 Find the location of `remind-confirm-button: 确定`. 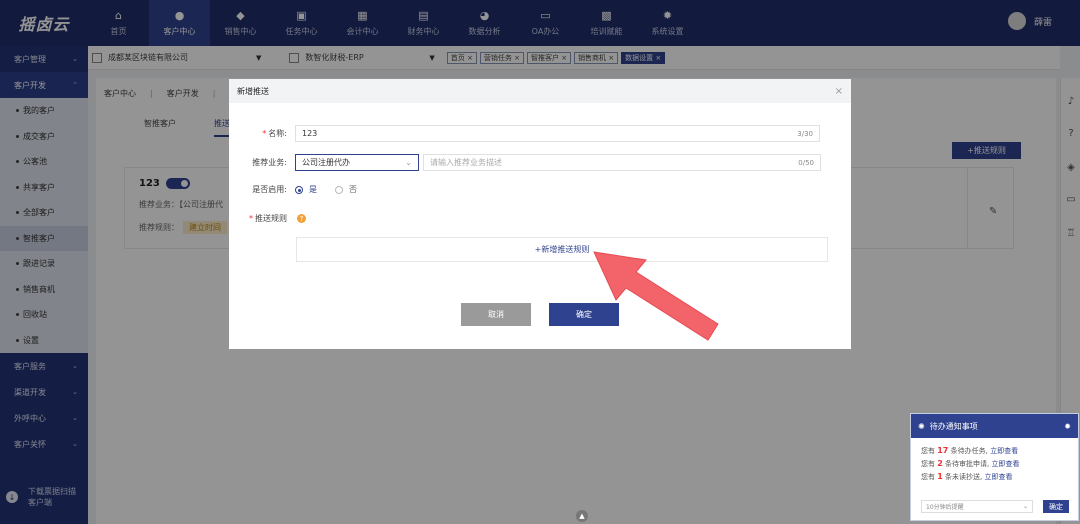

remind-confirm-button: 确定 is located at coordinates (1056, 506).